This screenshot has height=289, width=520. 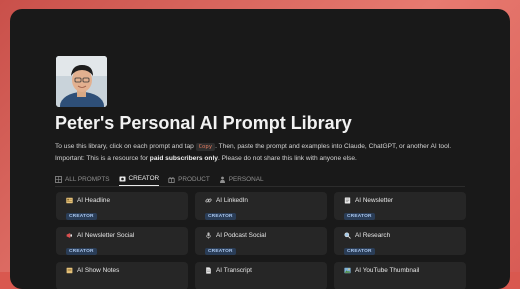 I want to click on prompt-card-ai-transcript: AI Transcript, so click(x=261, y=275).